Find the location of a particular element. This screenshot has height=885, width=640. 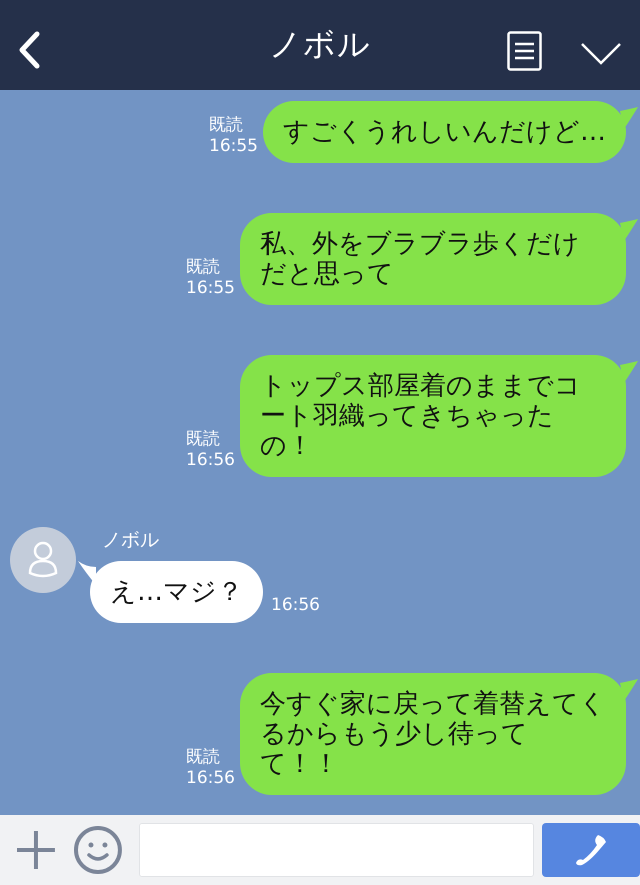

note-icon is located at coordinates (524, 51).